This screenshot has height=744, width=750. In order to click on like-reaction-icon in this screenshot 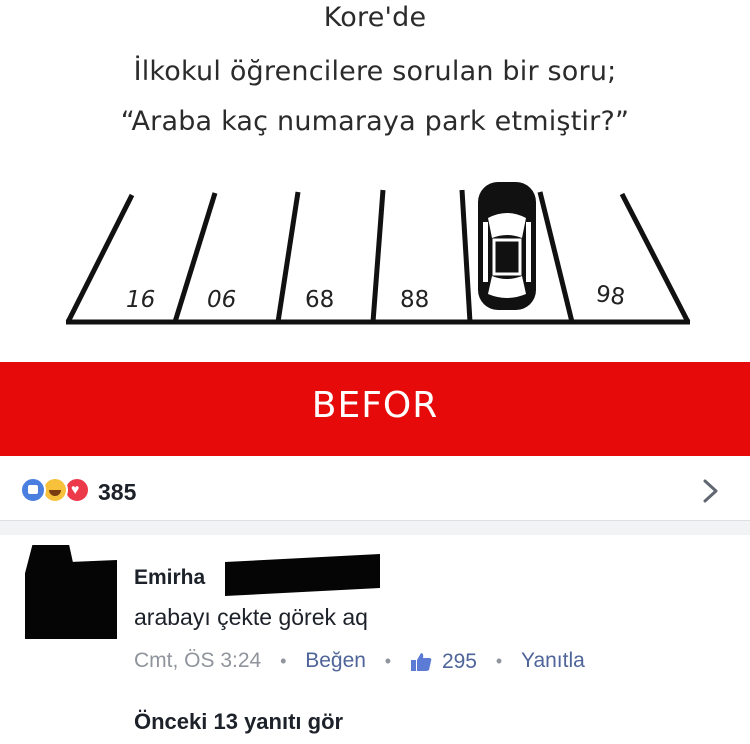, I will do `click(33, 490)`.